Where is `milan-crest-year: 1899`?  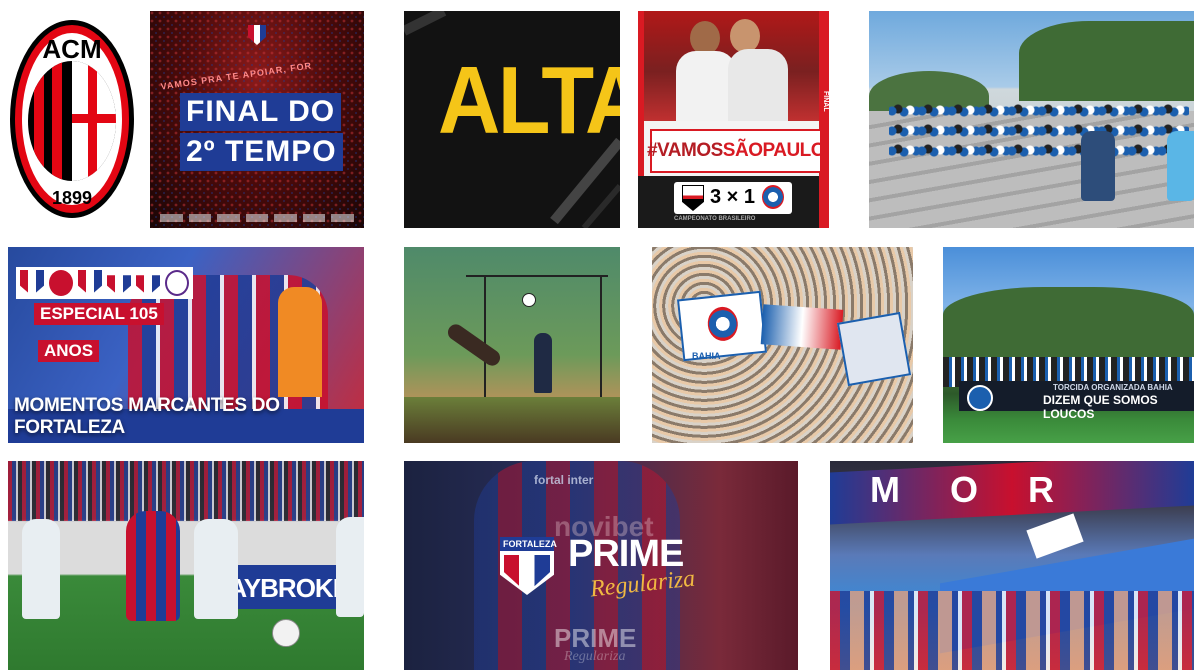
milan-crest-year: 1899 is located at coordinates (72, 198).